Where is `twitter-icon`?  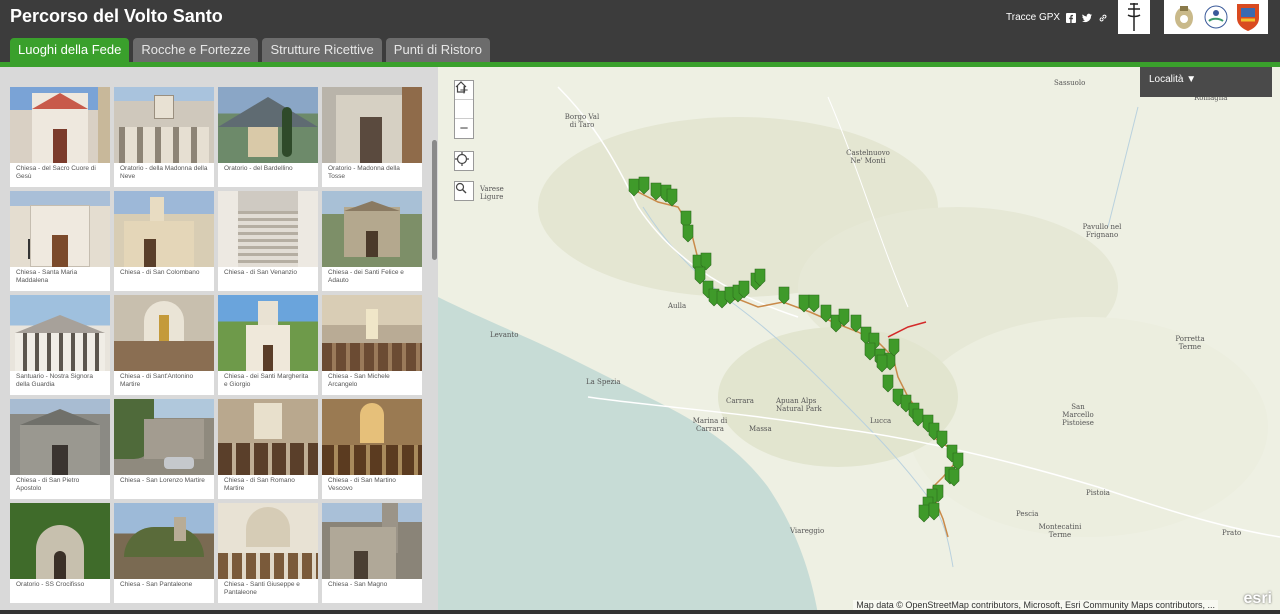
twitter-icon is located at coordinates (1087, 18).